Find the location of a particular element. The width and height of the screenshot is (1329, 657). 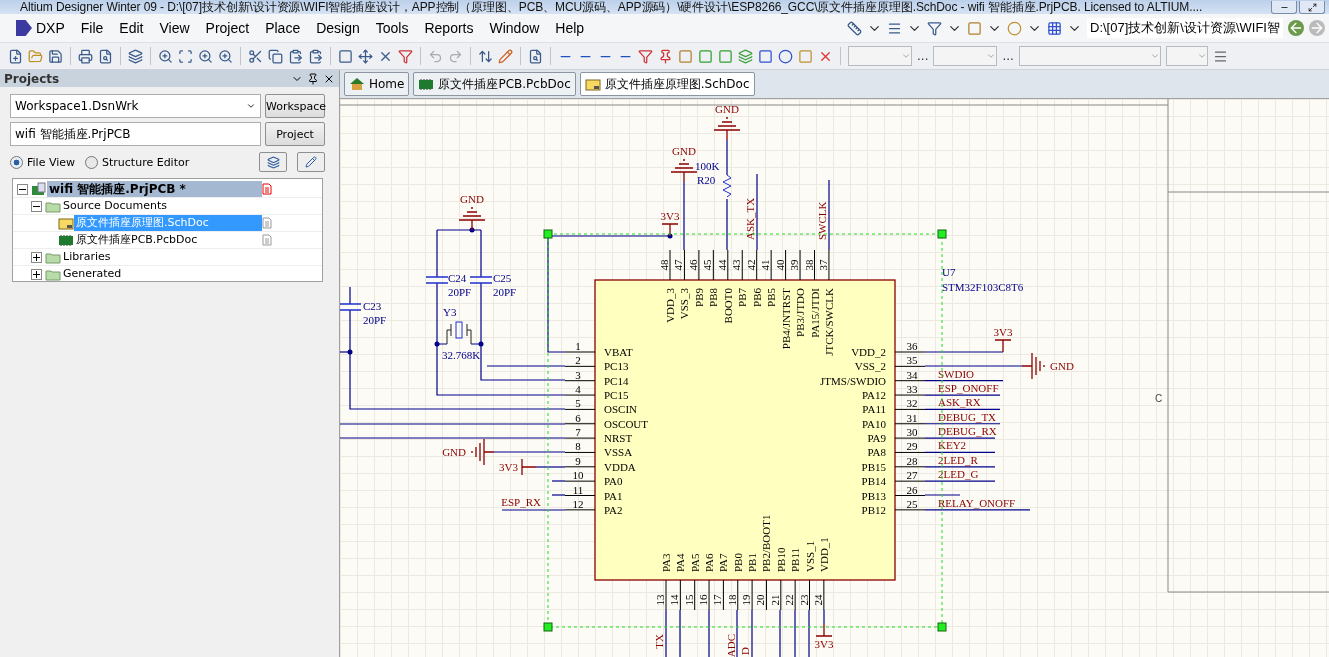

pin-name: VDD_3 is located at coordinates (670, 305).